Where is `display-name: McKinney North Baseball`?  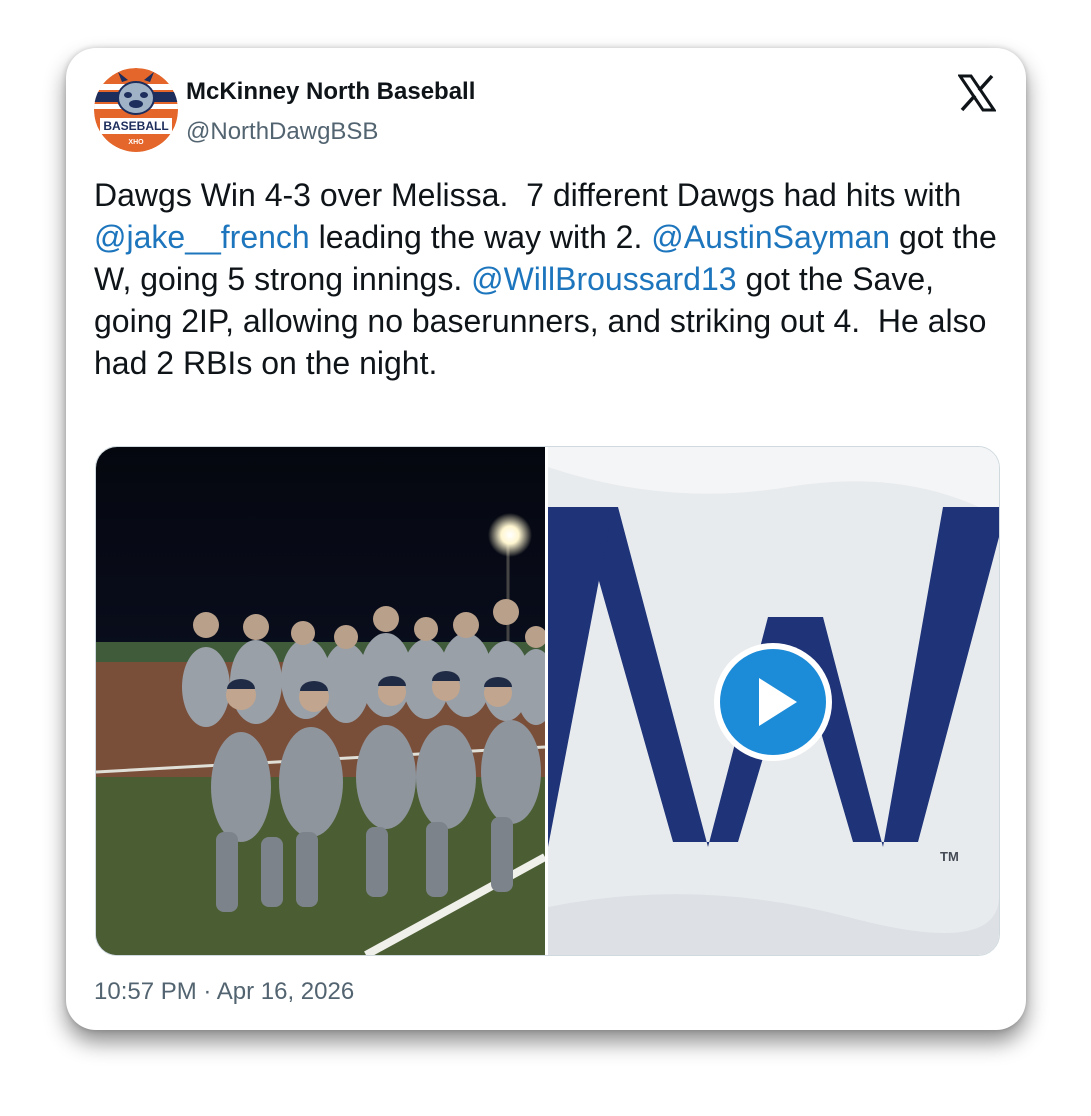
display-name: McKinney North Baseball is located at coordinates (330, 92).